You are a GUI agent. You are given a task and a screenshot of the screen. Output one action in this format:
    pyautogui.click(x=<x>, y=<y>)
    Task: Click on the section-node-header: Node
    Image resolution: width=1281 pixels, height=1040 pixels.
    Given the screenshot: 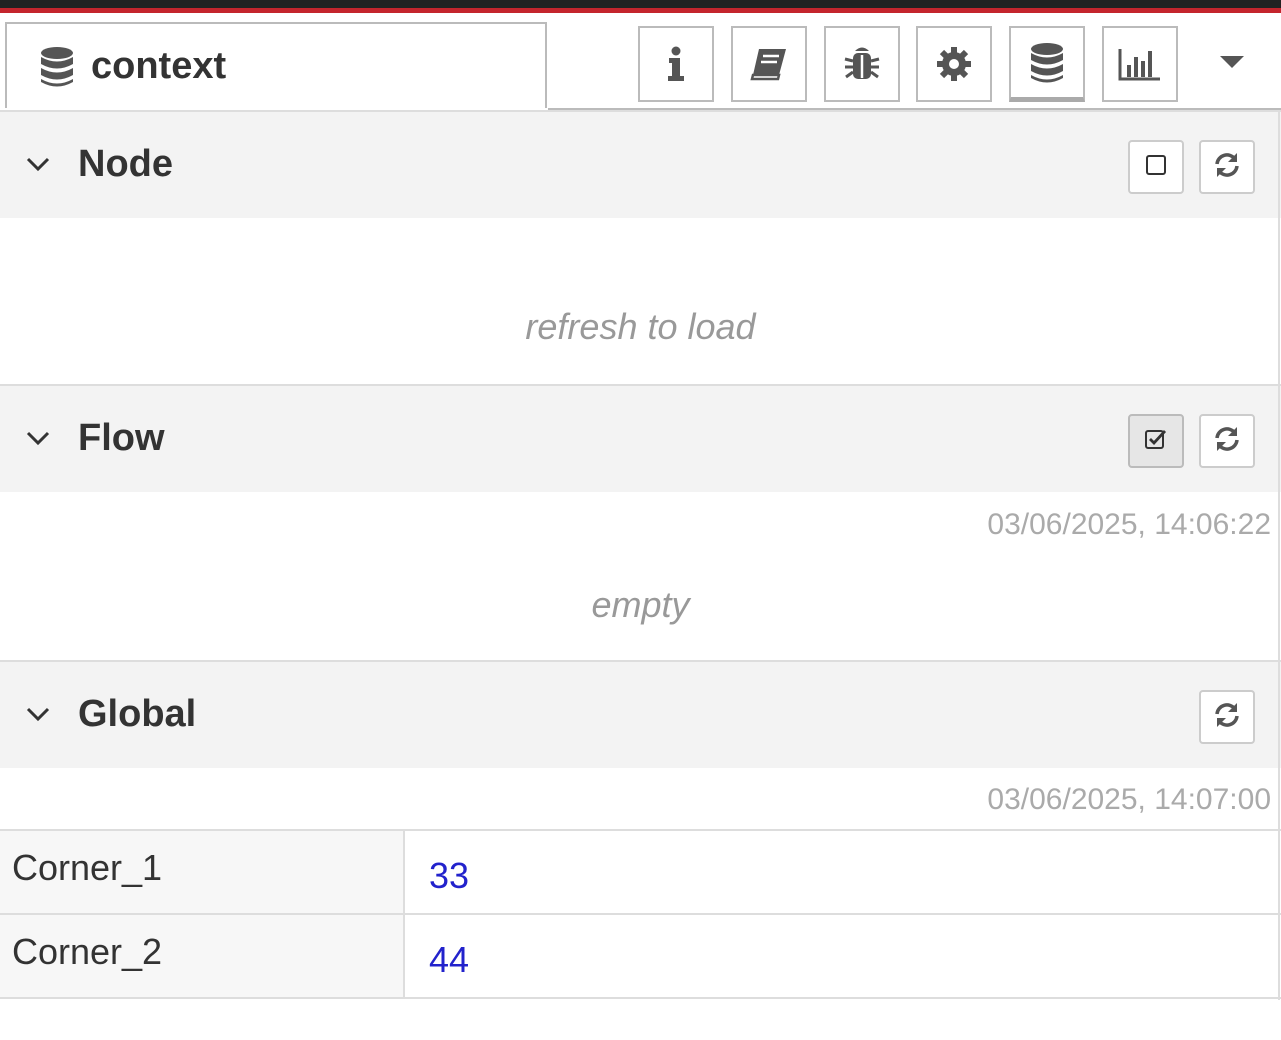 What is the action you would take?
    pyautogui.click(x=640, y=164)
    